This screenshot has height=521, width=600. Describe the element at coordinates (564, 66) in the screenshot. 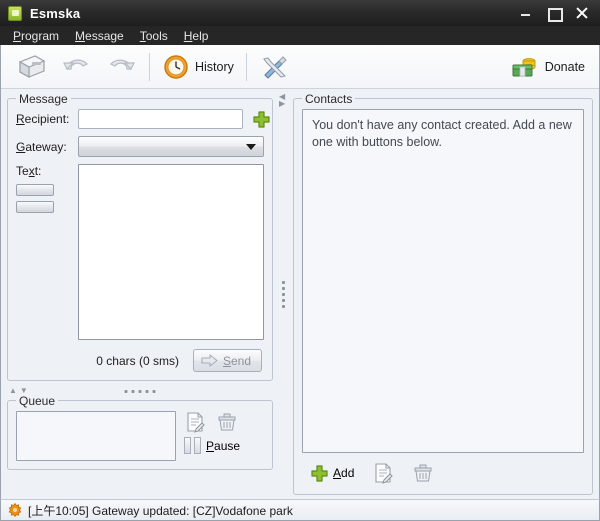

I see `donate-label: Donate` at that location.